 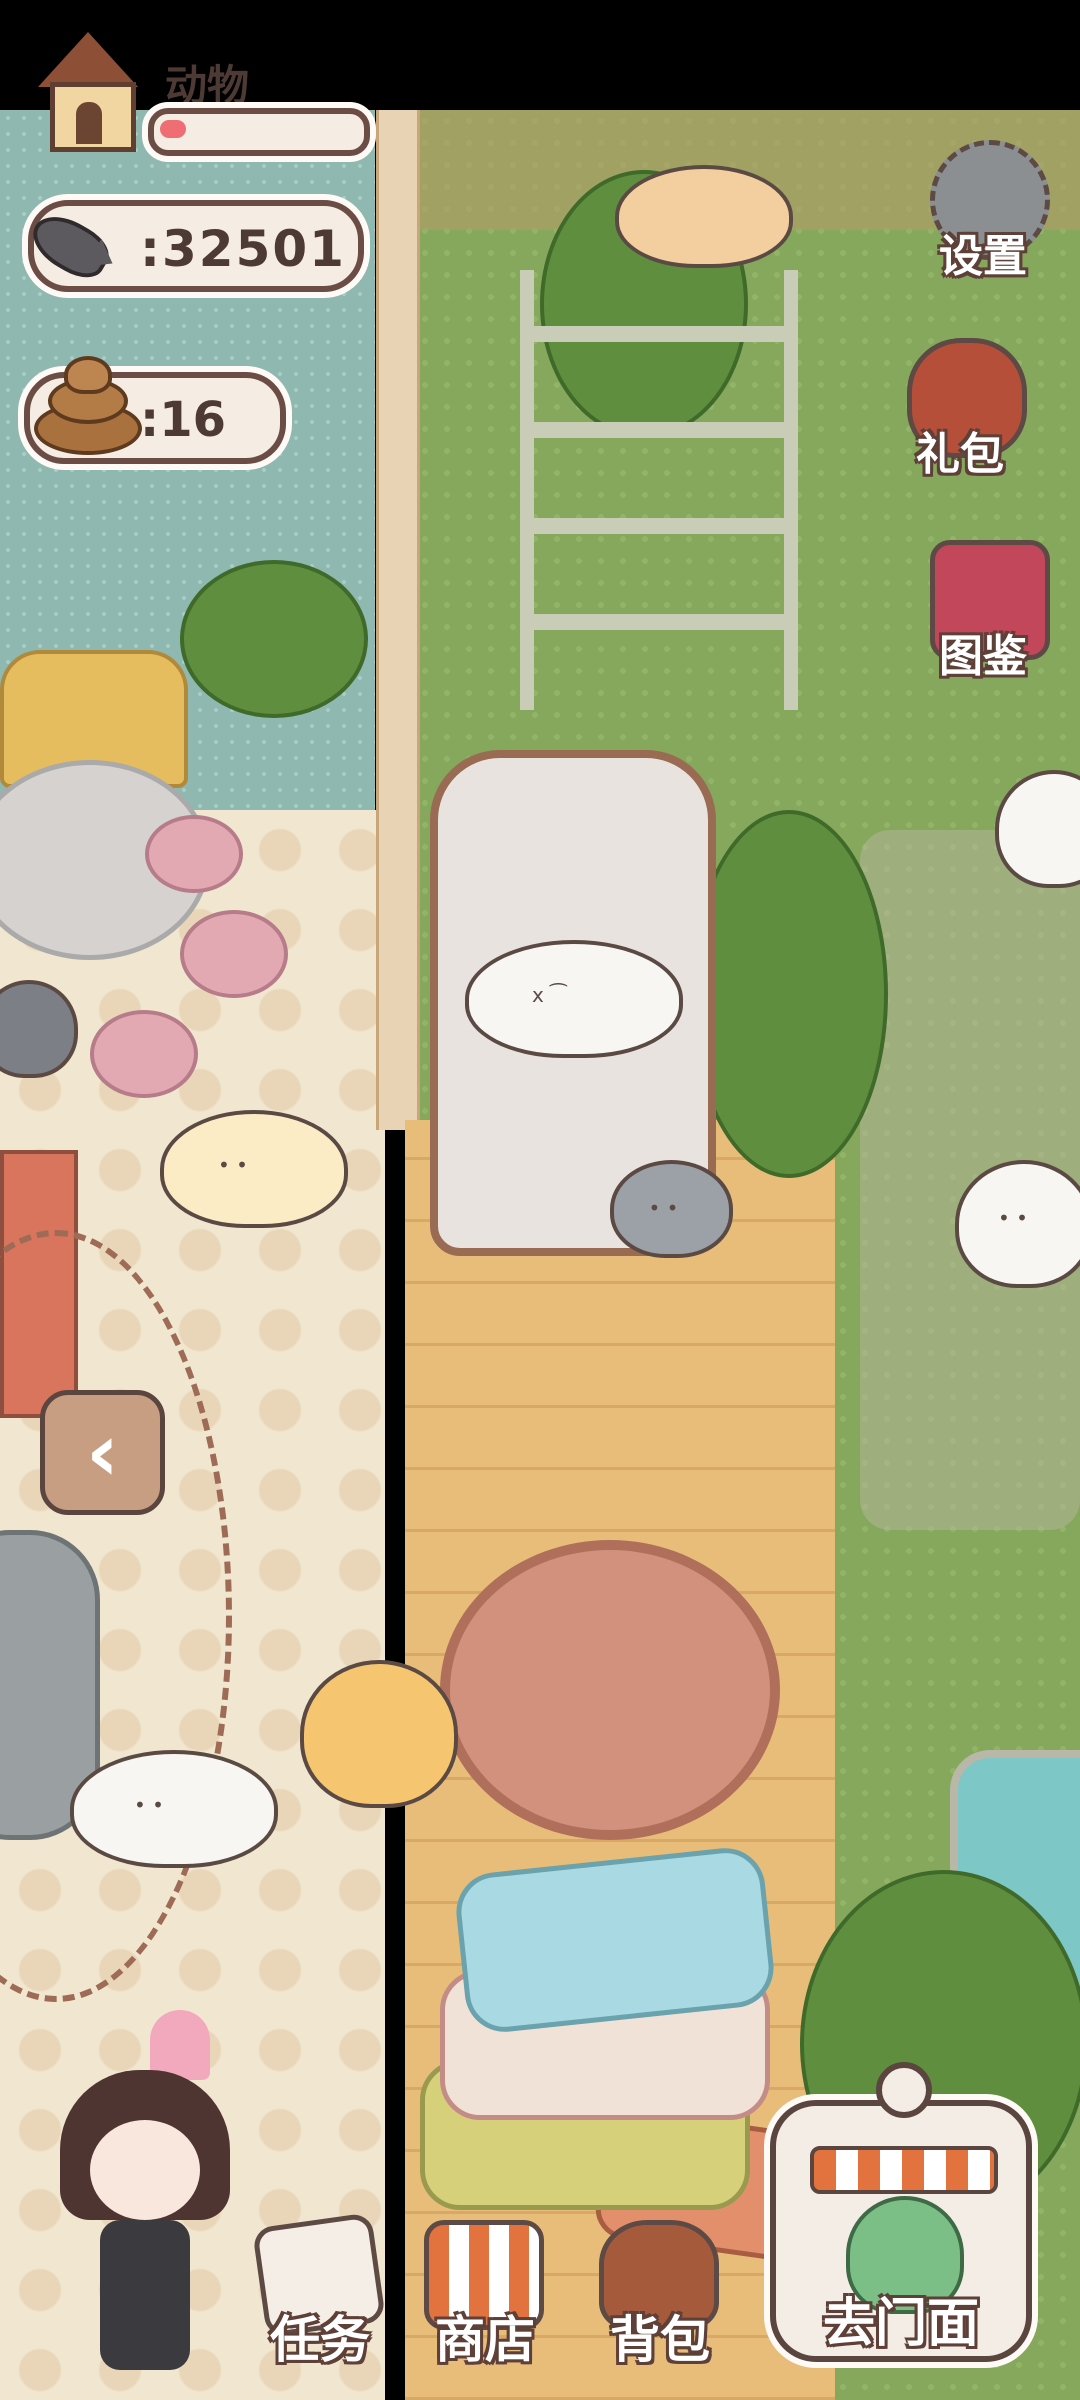 What do you see at coordinates (610, 1690) in the screenshot?
I see `woven-basket` at bounding box center [610, 1690].